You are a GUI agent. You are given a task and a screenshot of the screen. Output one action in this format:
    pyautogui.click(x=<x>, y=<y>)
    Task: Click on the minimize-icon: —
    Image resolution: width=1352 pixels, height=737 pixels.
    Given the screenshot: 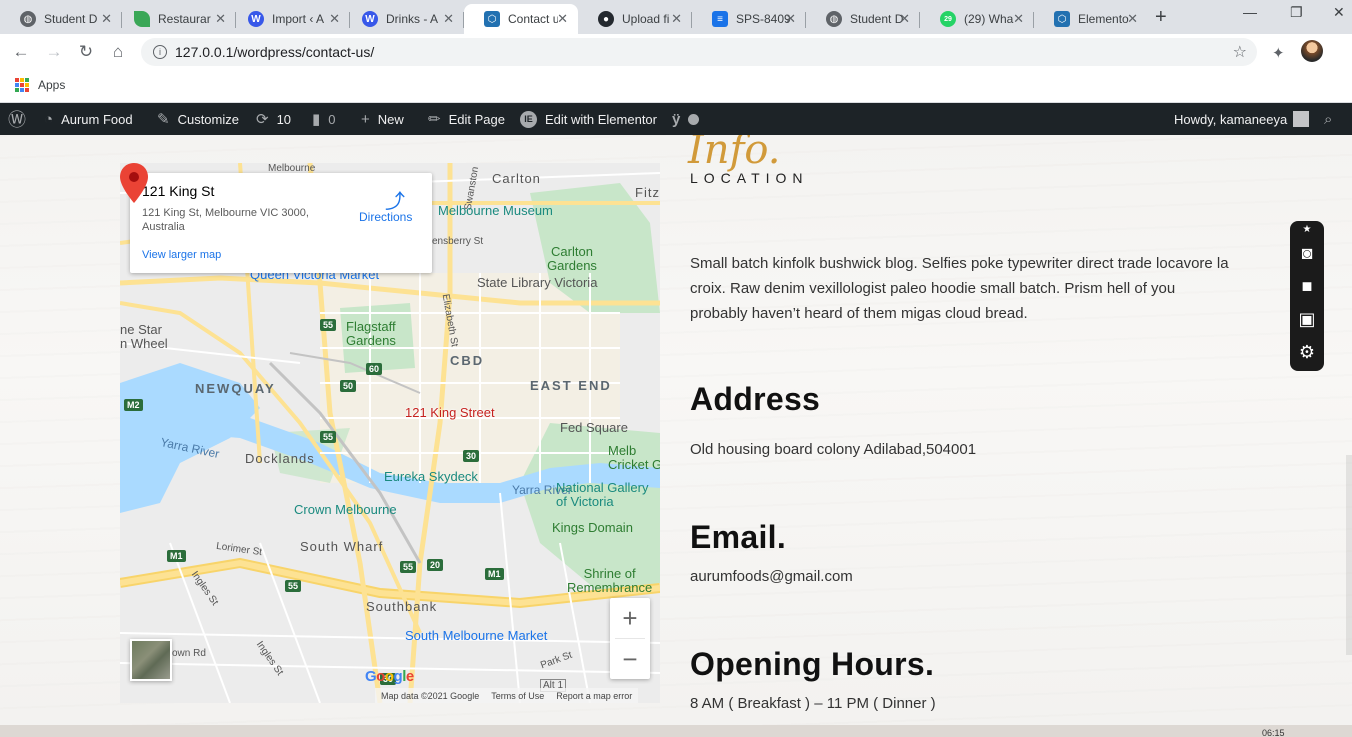 What is the action you would take?
    pyautogui.click(x=1250, y=12)
    